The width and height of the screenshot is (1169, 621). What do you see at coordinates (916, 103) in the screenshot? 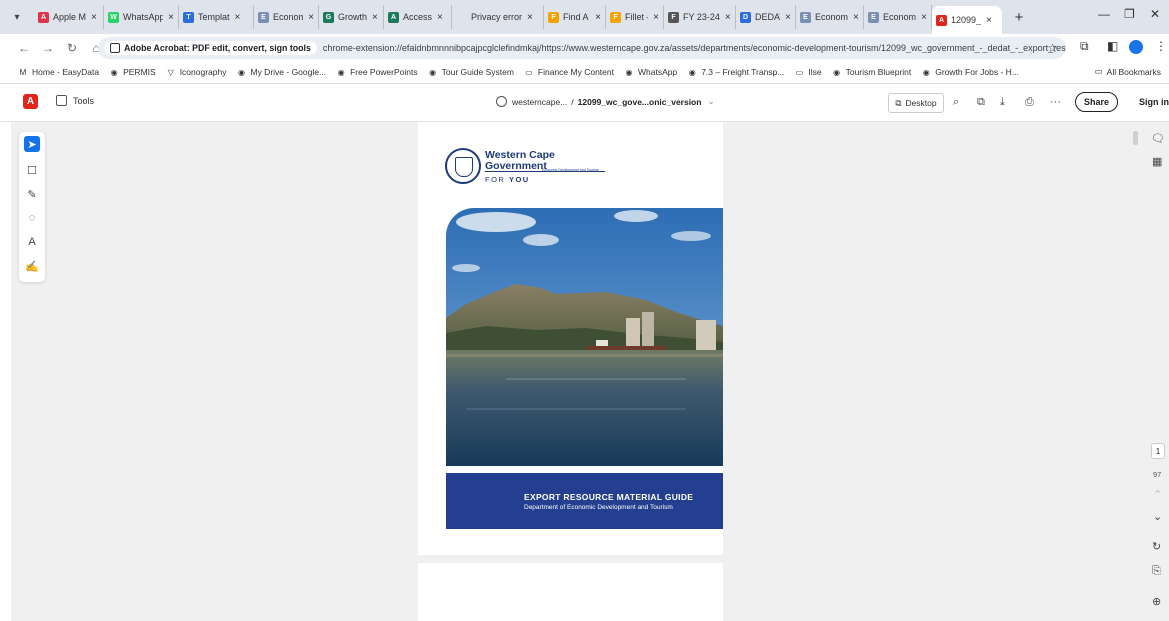
I see `desktop-button: ⧉ Desktop` at bounding box center [916, 103].